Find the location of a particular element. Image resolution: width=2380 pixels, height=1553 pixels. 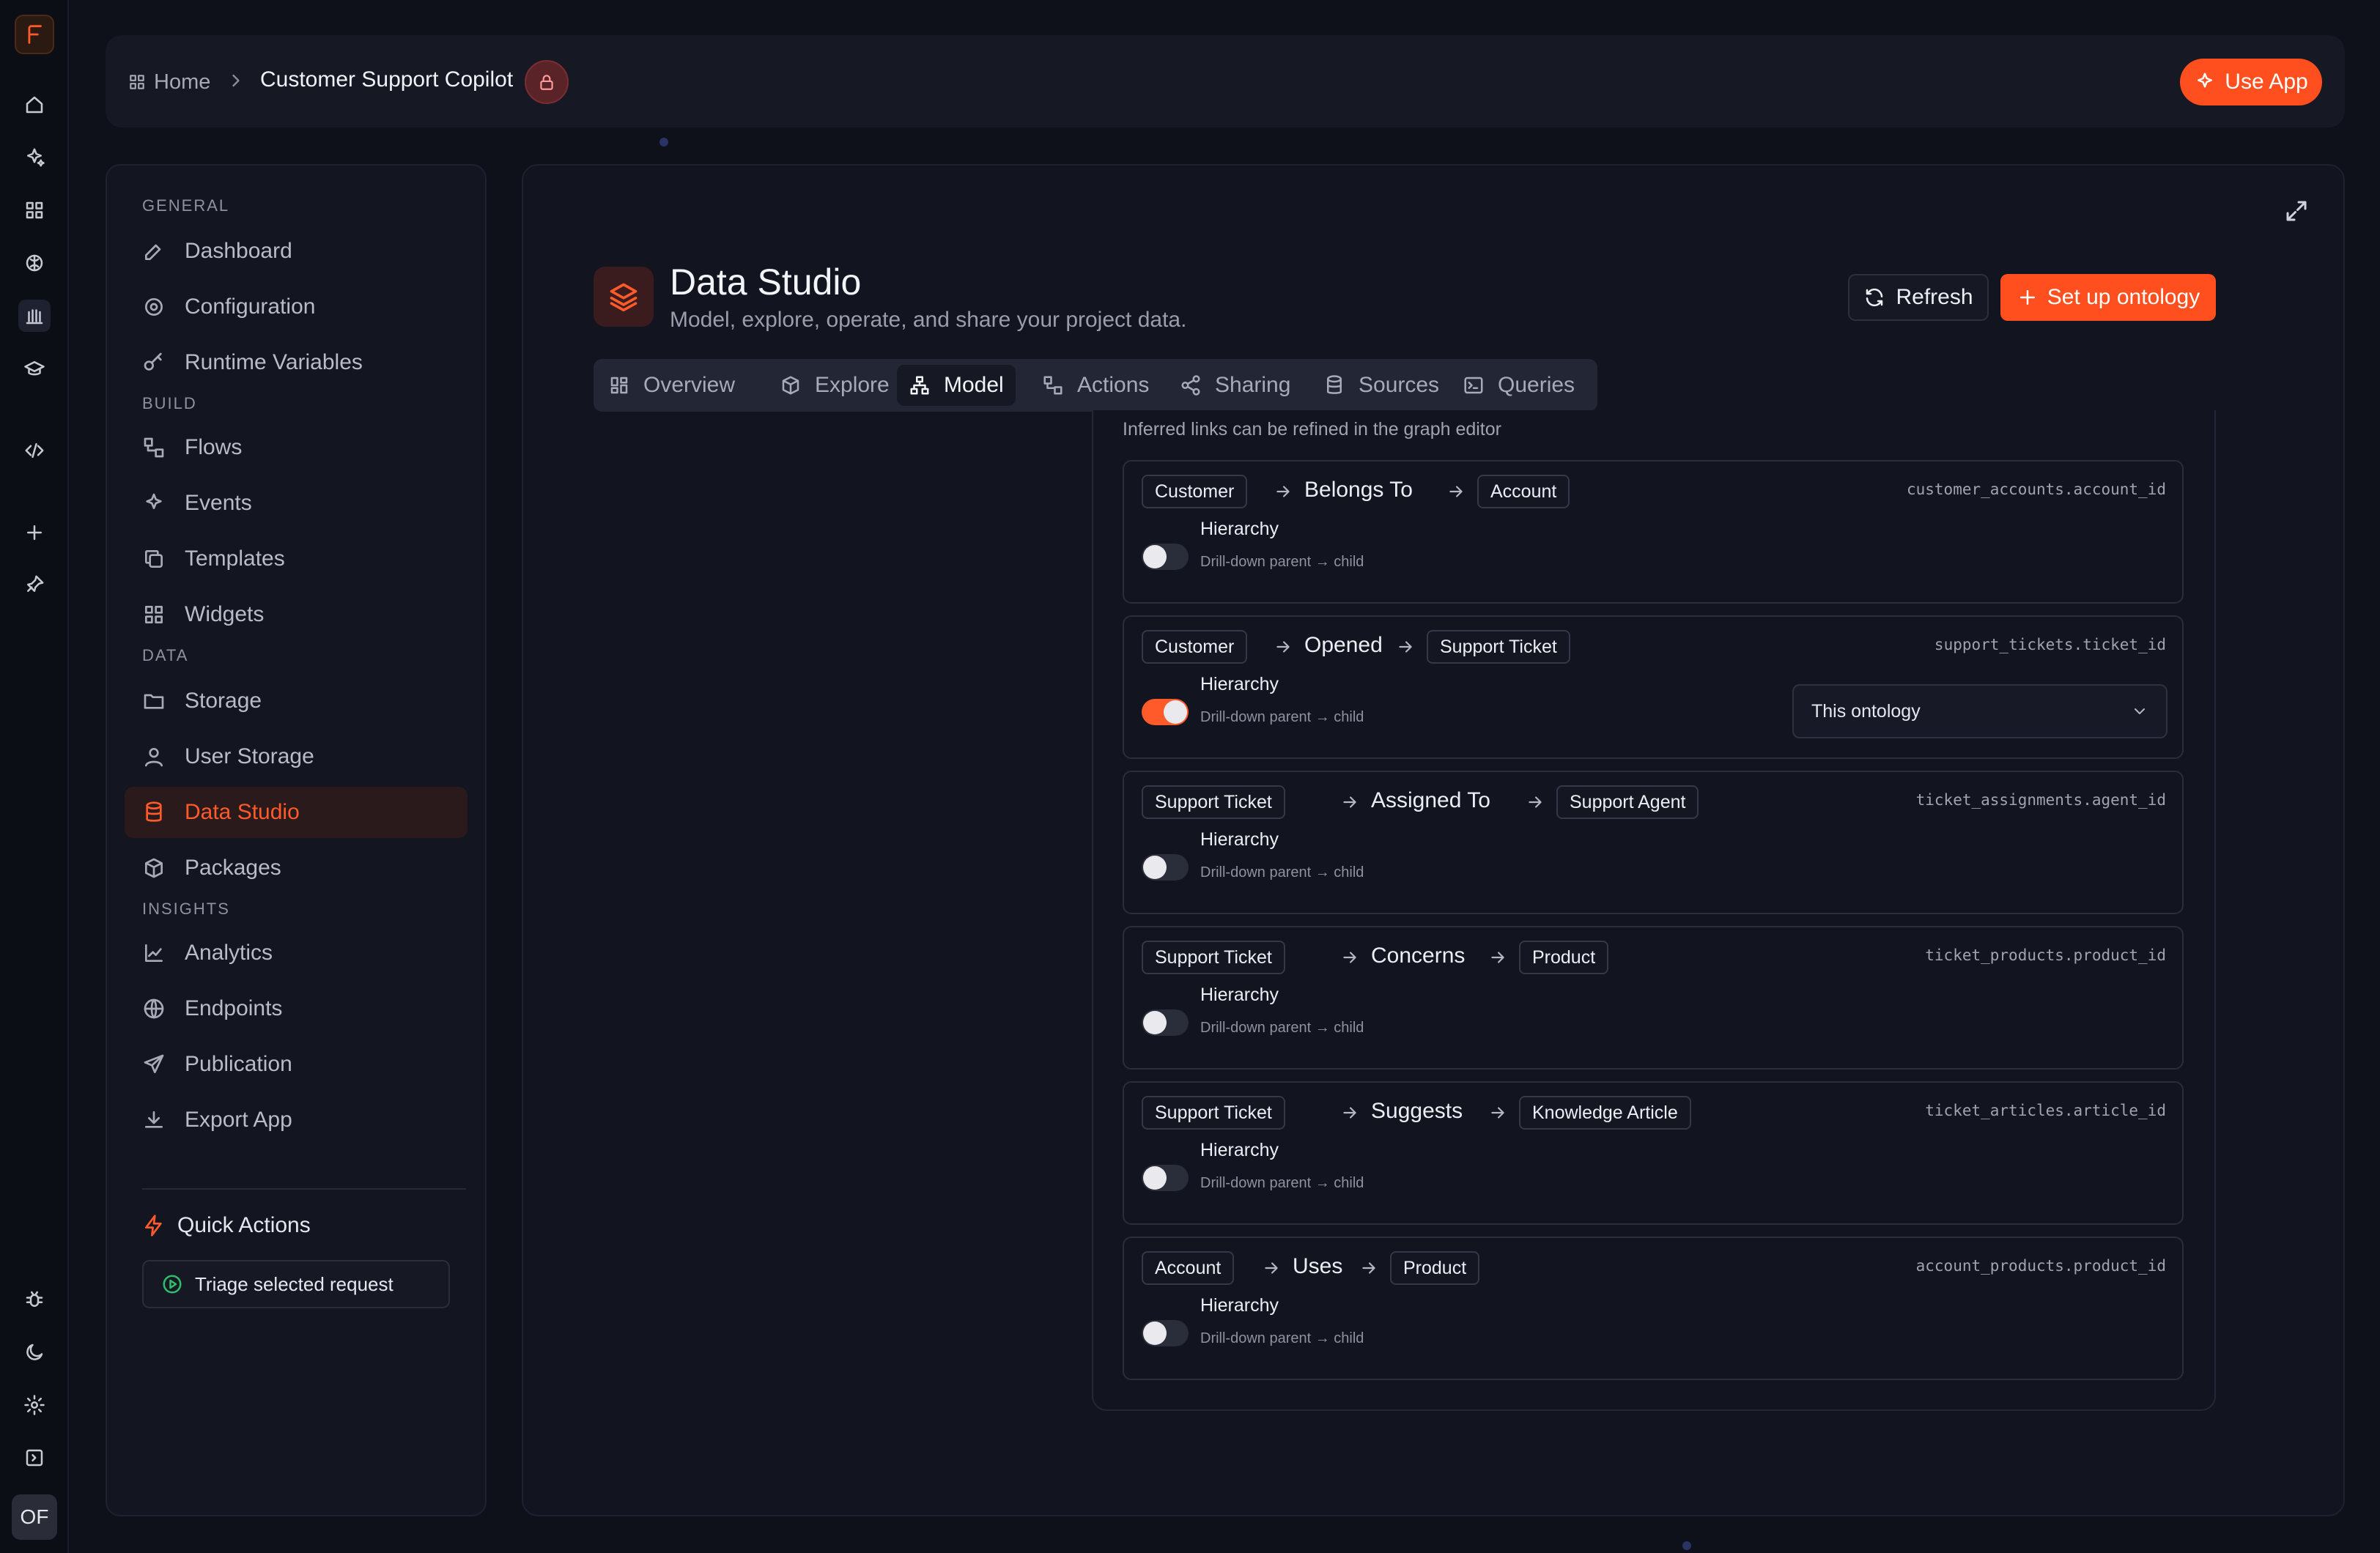

sidebar-item-events: Events is located at coordinates (296, 503).